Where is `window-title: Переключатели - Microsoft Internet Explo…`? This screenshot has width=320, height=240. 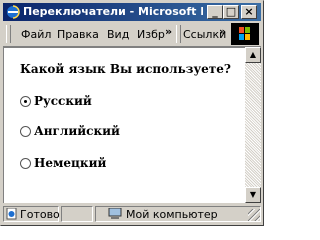
window-title: Переключатели - Microsoft Internet Explo… is located at coordinates (113, 11).